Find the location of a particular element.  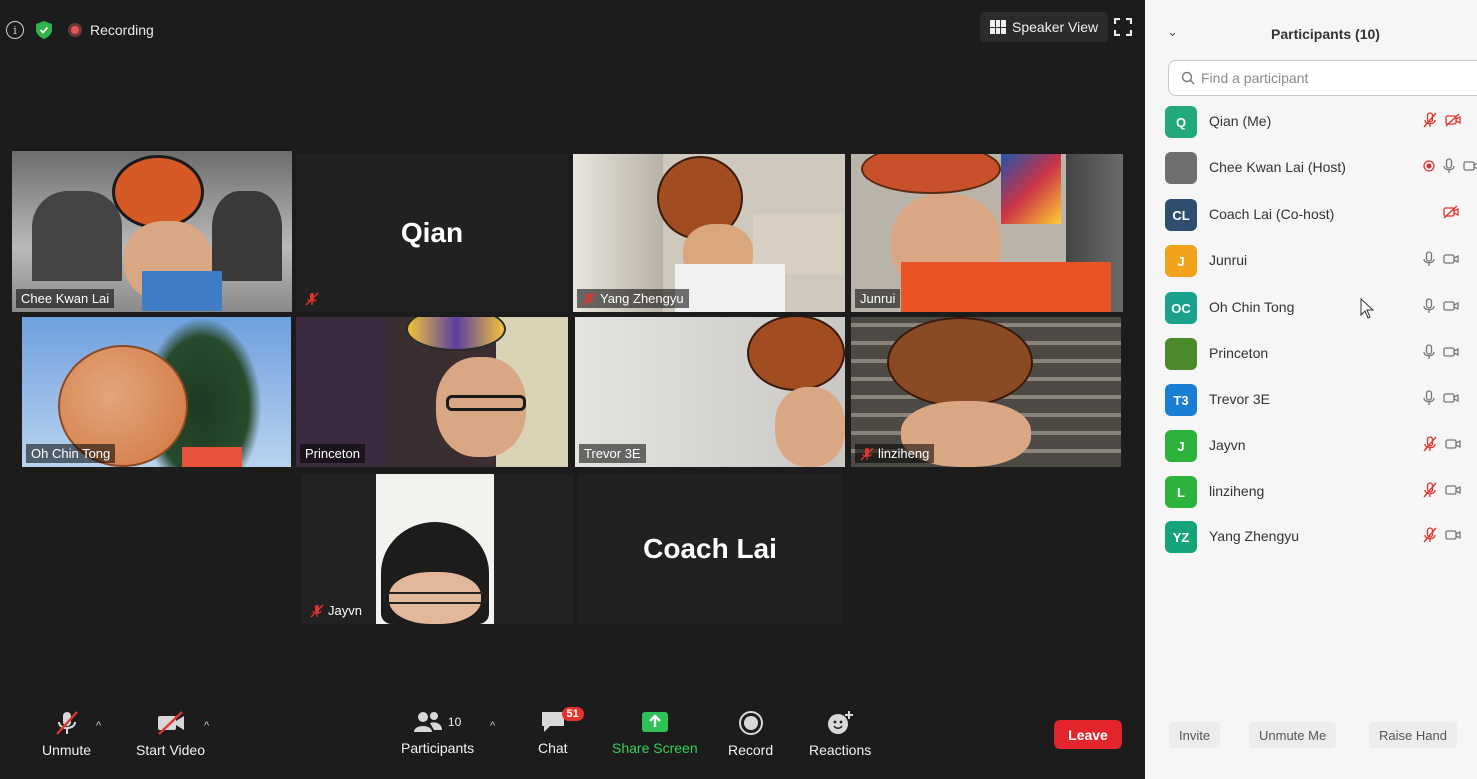

participant-name: linziheng is located at coordinates (1237, 491).